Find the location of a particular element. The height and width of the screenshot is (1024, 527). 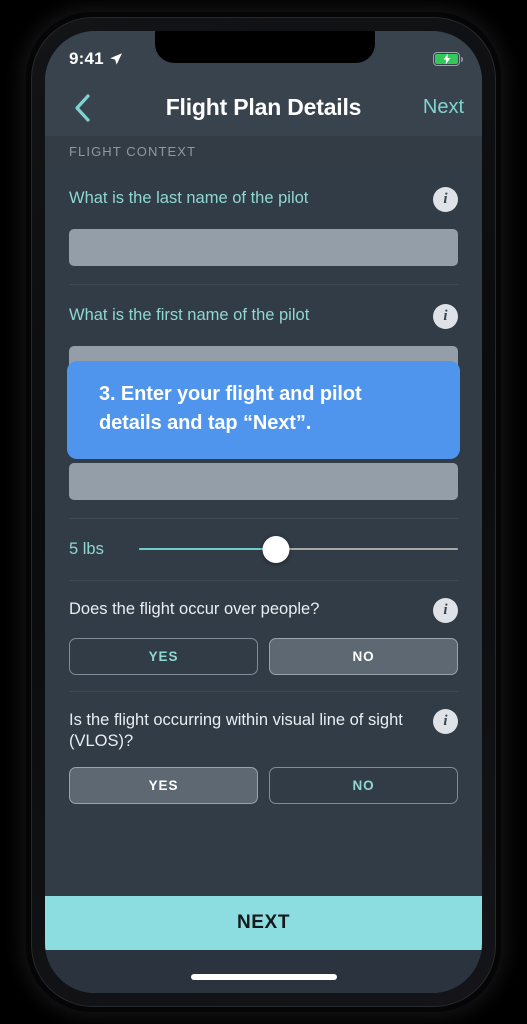

pilot-last-name-input is located at coordinates (263, 247).